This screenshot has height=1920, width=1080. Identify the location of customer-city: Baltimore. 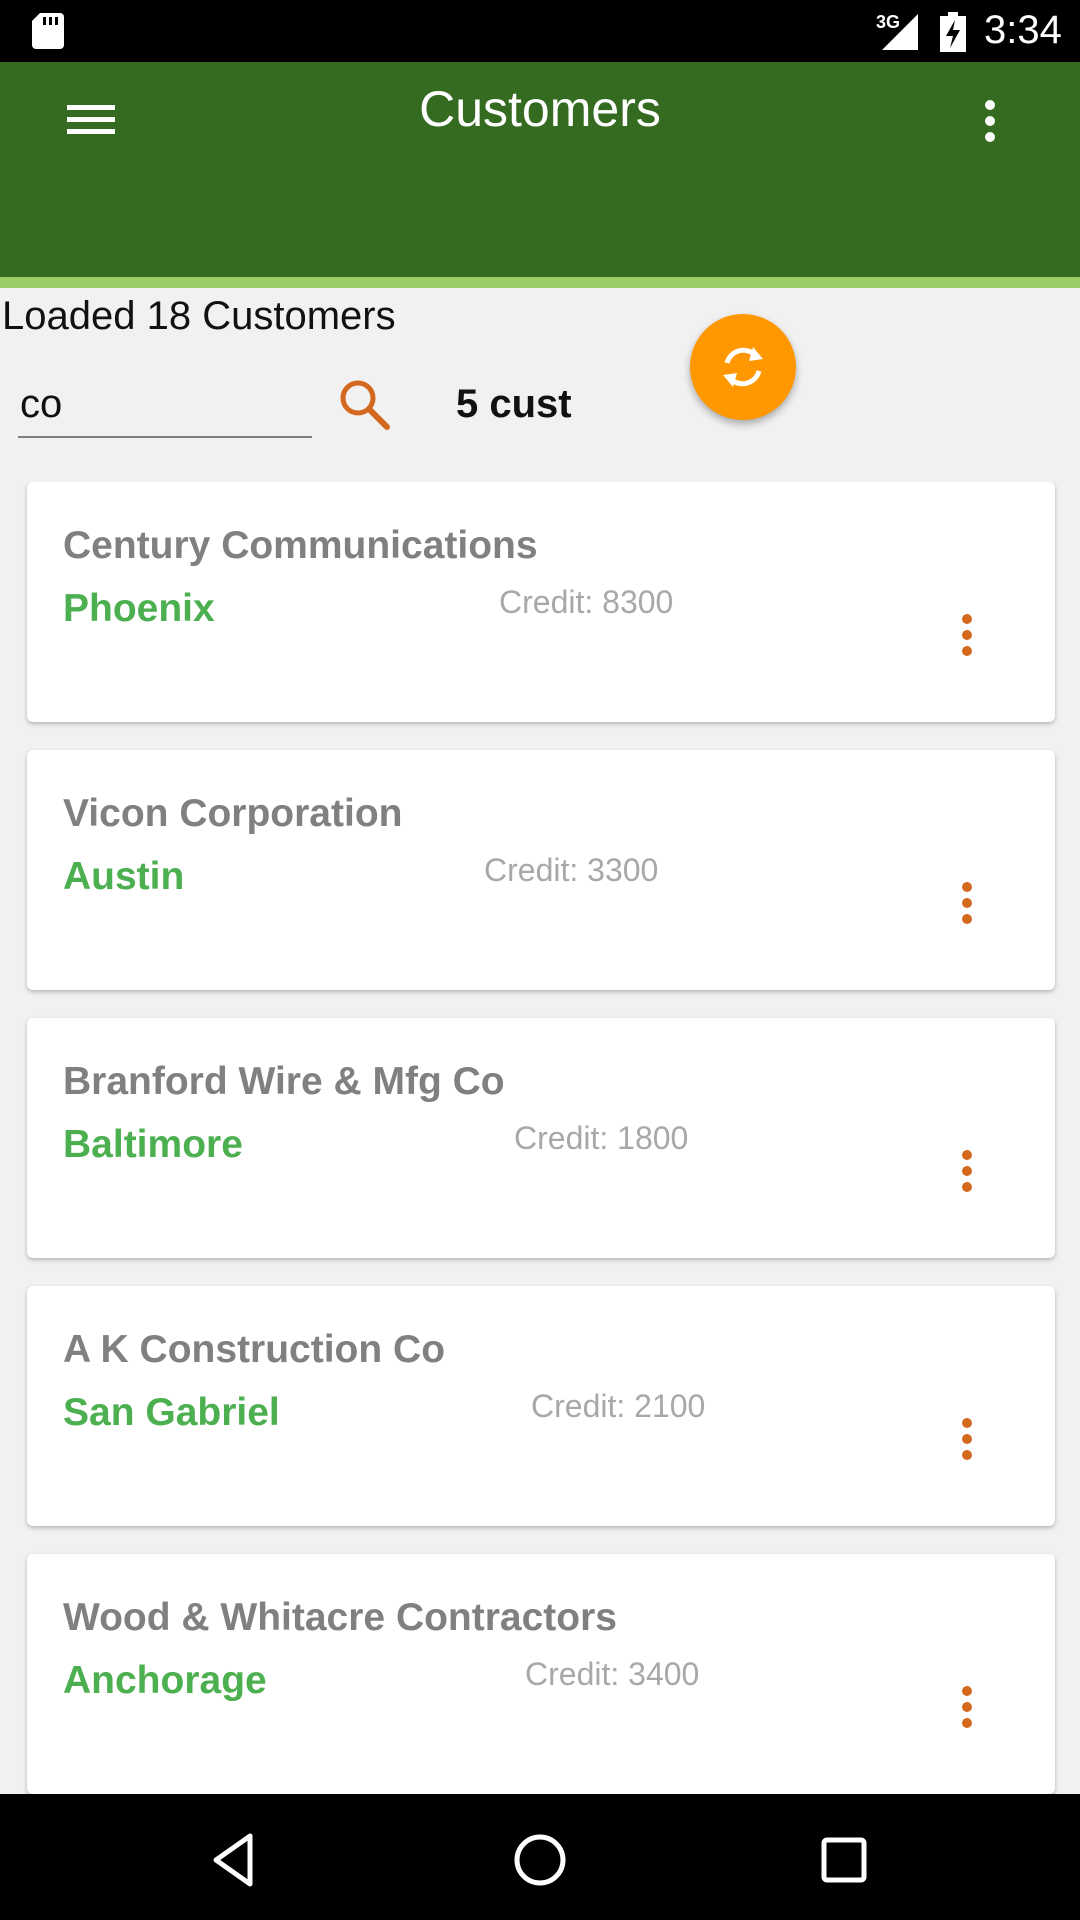
(153, 1144).